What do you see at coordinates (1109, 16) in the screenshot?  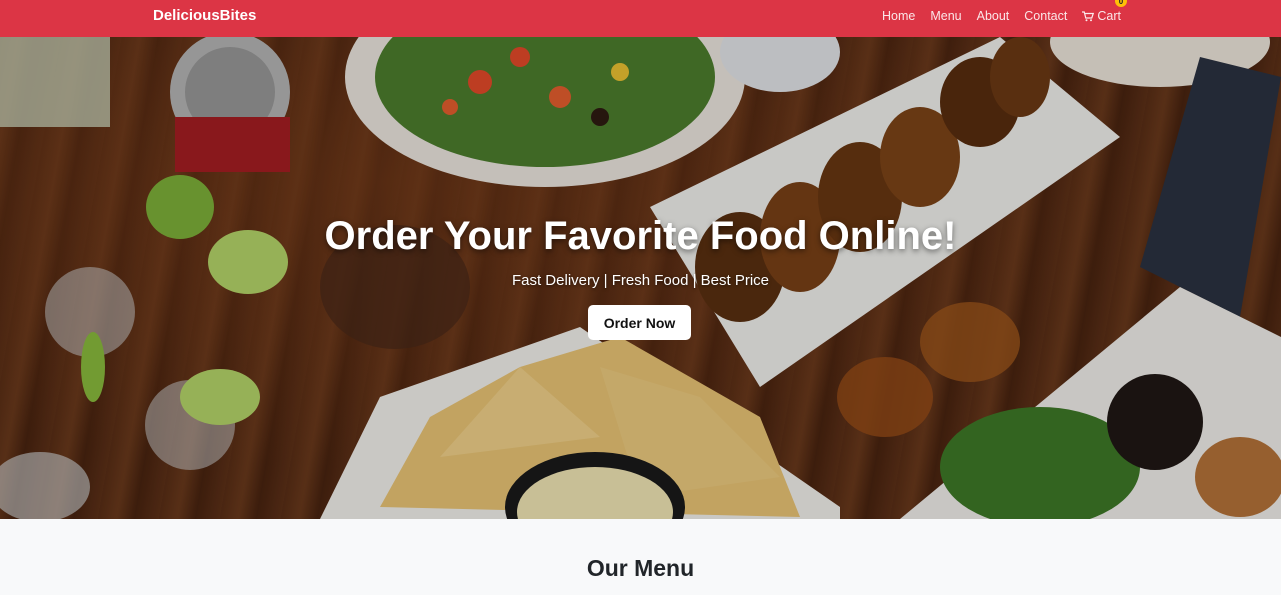 I see `cart-label: Cart` at bounding box center [1109, 16].